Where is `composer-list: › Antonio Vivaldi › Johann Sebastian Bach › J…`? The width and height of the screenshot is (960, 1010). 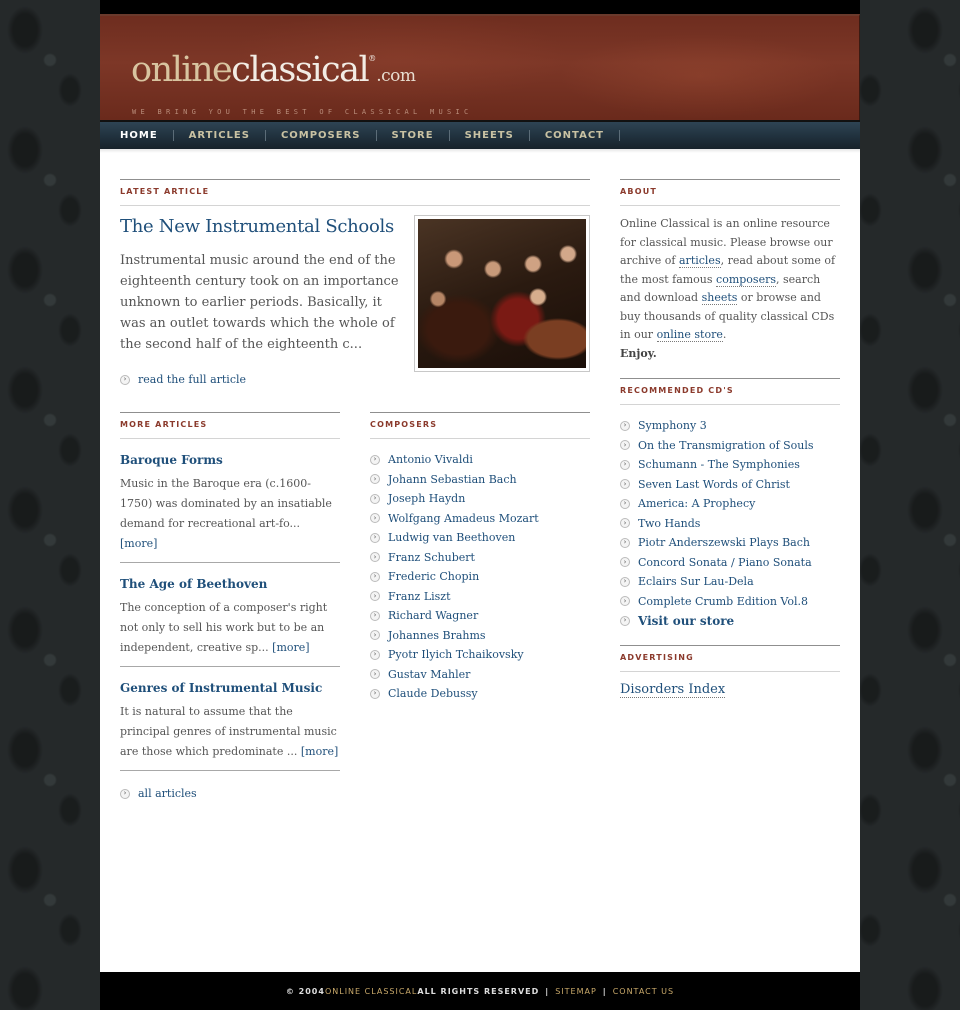
composer-list: › Antonio Vivaldi › Johann Sebastian Bach › J… is located at coordinates (480, 577).